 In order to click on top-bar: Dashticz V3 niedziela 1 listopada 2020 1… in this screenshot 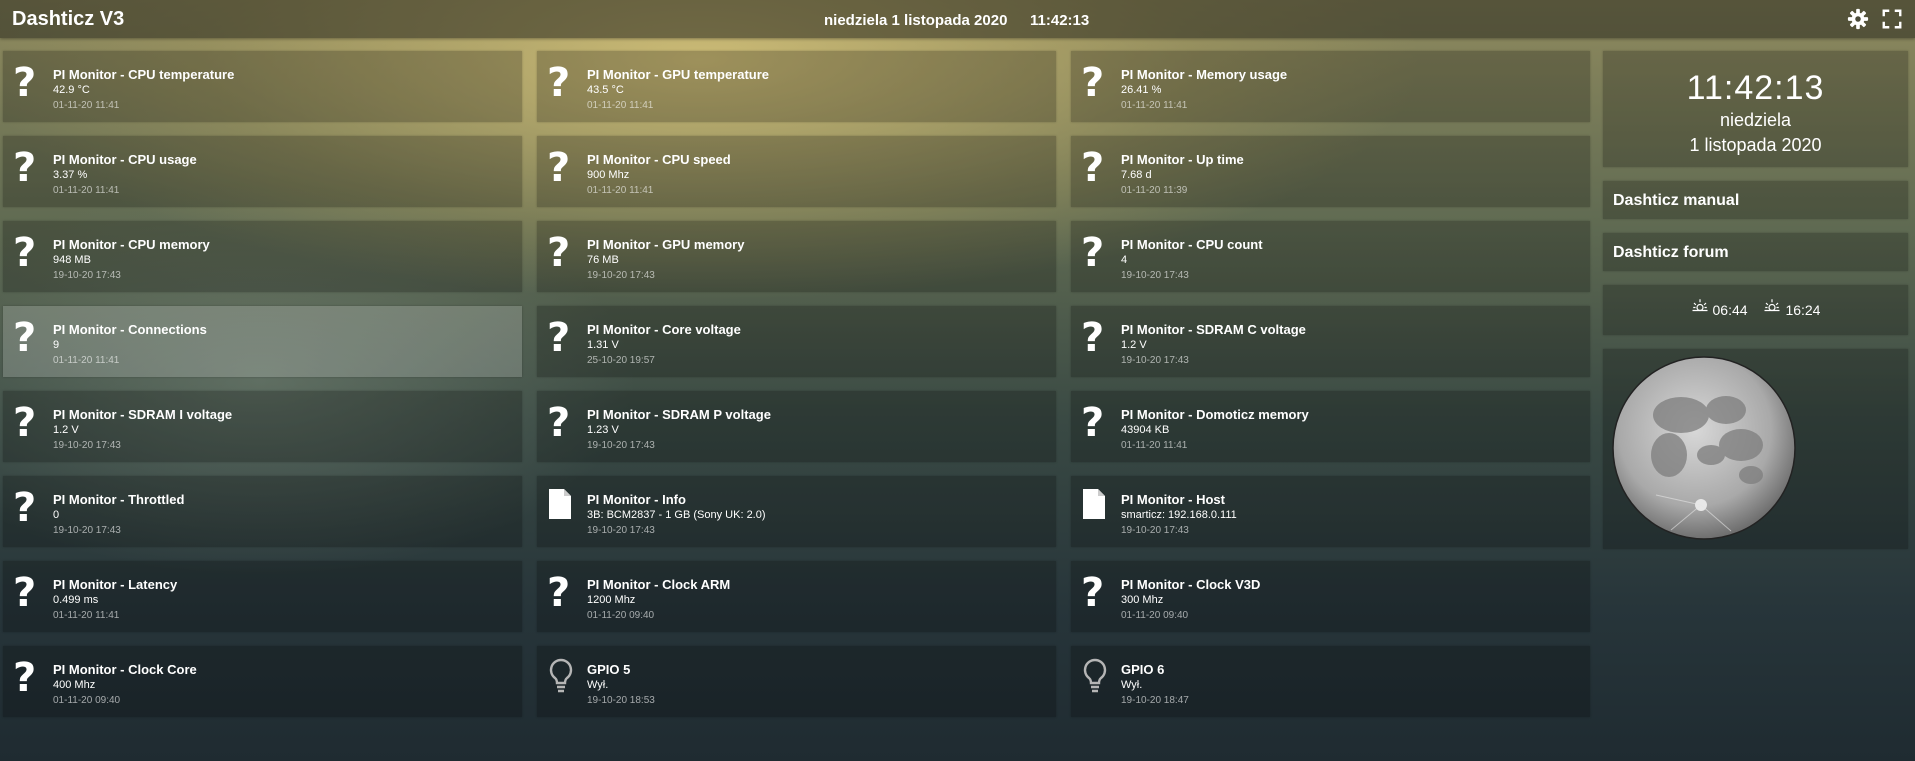, I will do `click(957, 19)`.